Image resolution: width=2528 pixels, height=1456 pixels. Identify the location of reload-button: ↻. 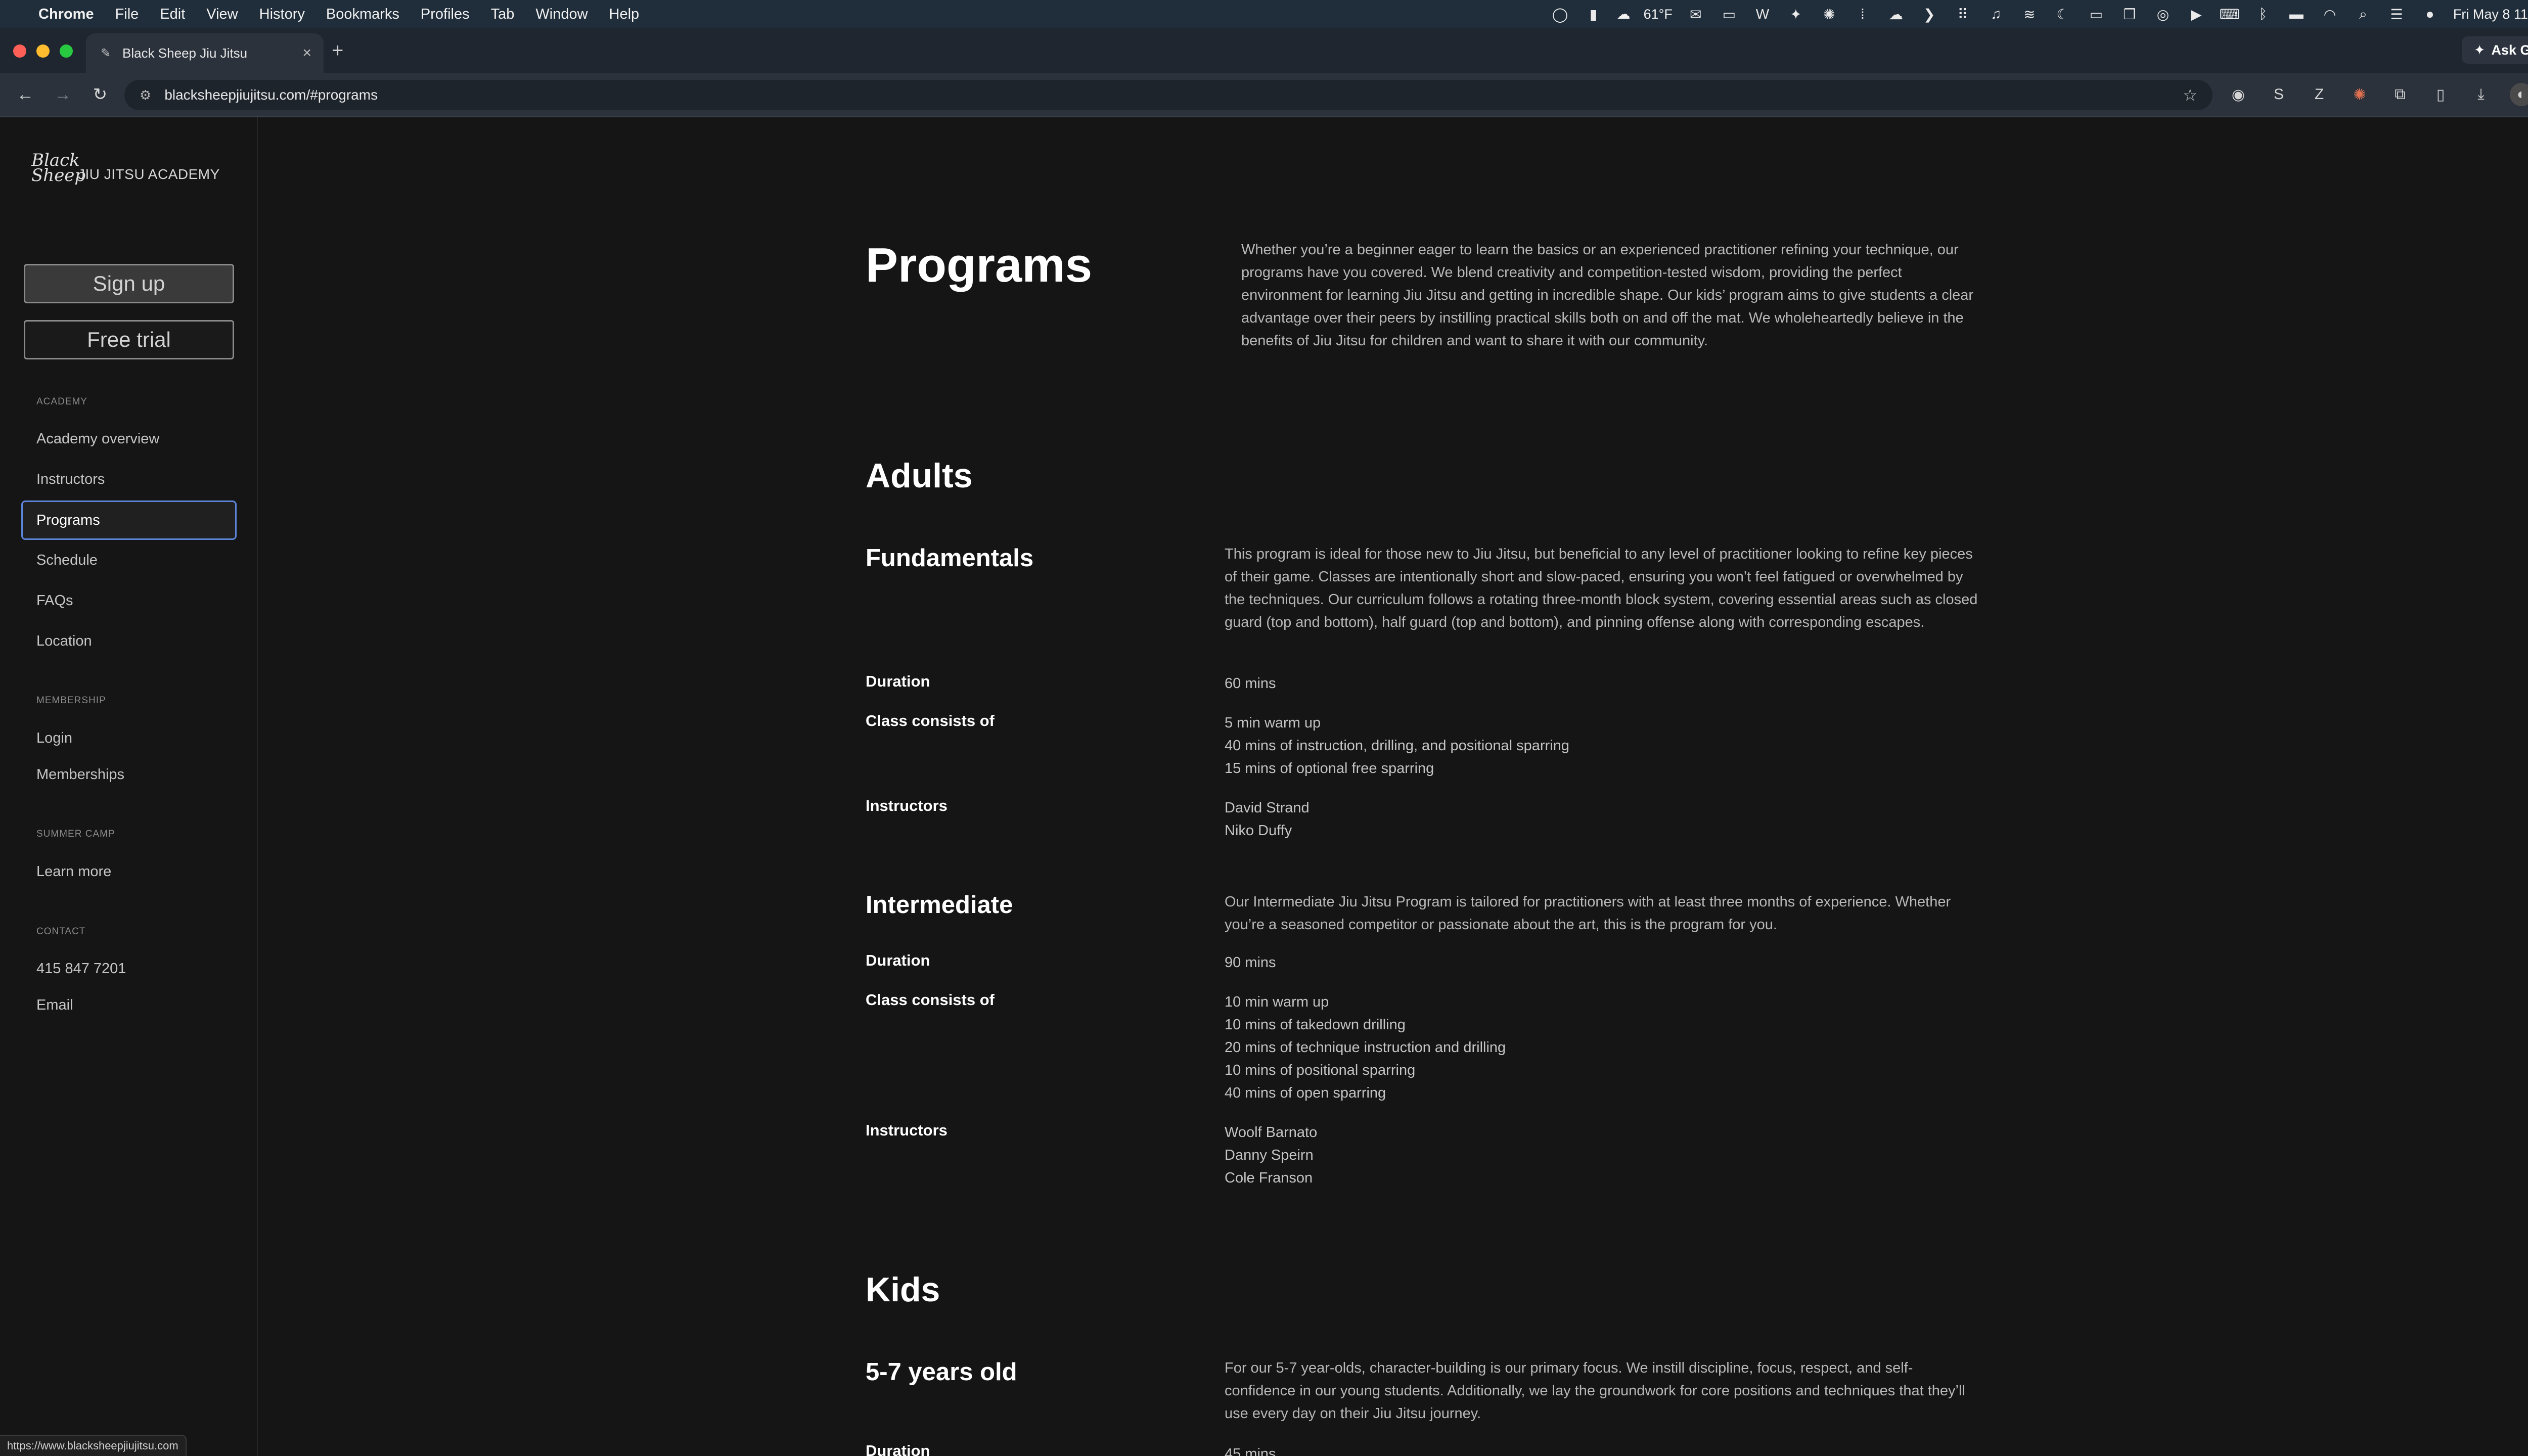
(100, 94).